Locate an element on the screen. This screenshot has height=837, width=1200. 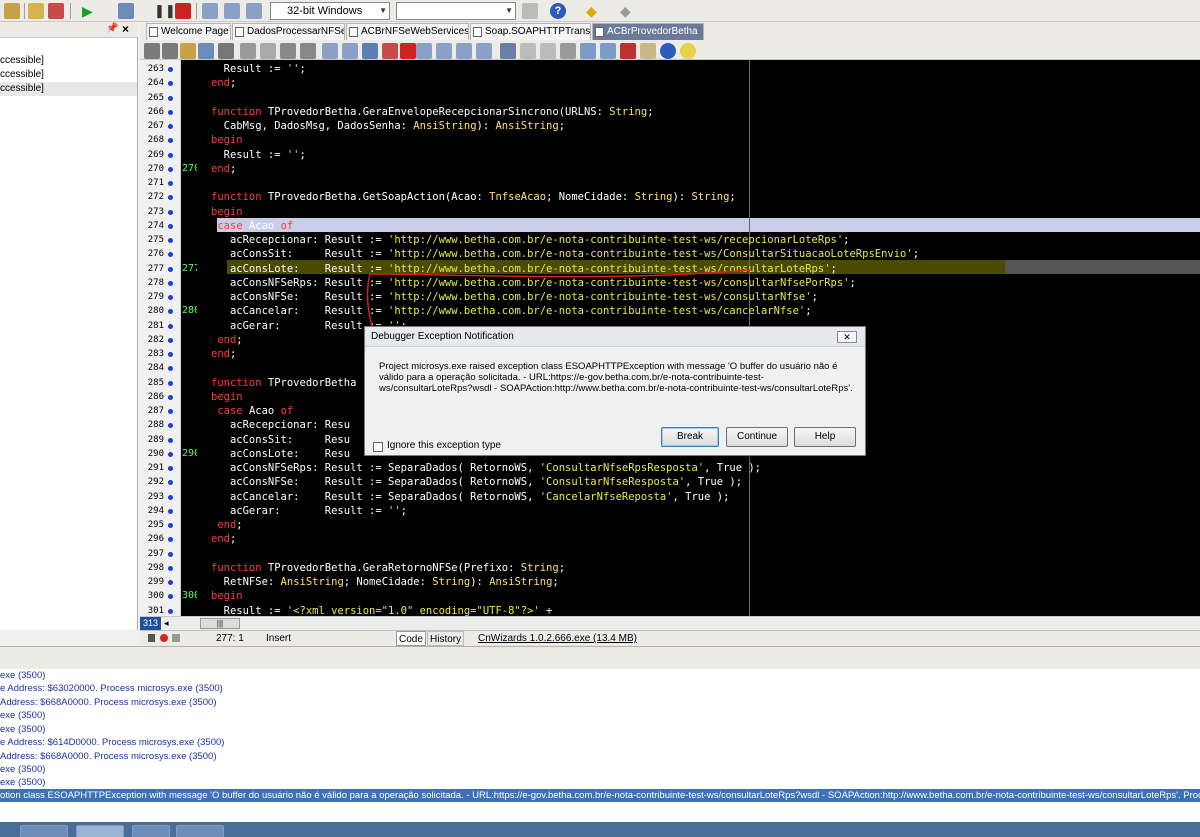
run-icon is located at coordinates (151, 638).